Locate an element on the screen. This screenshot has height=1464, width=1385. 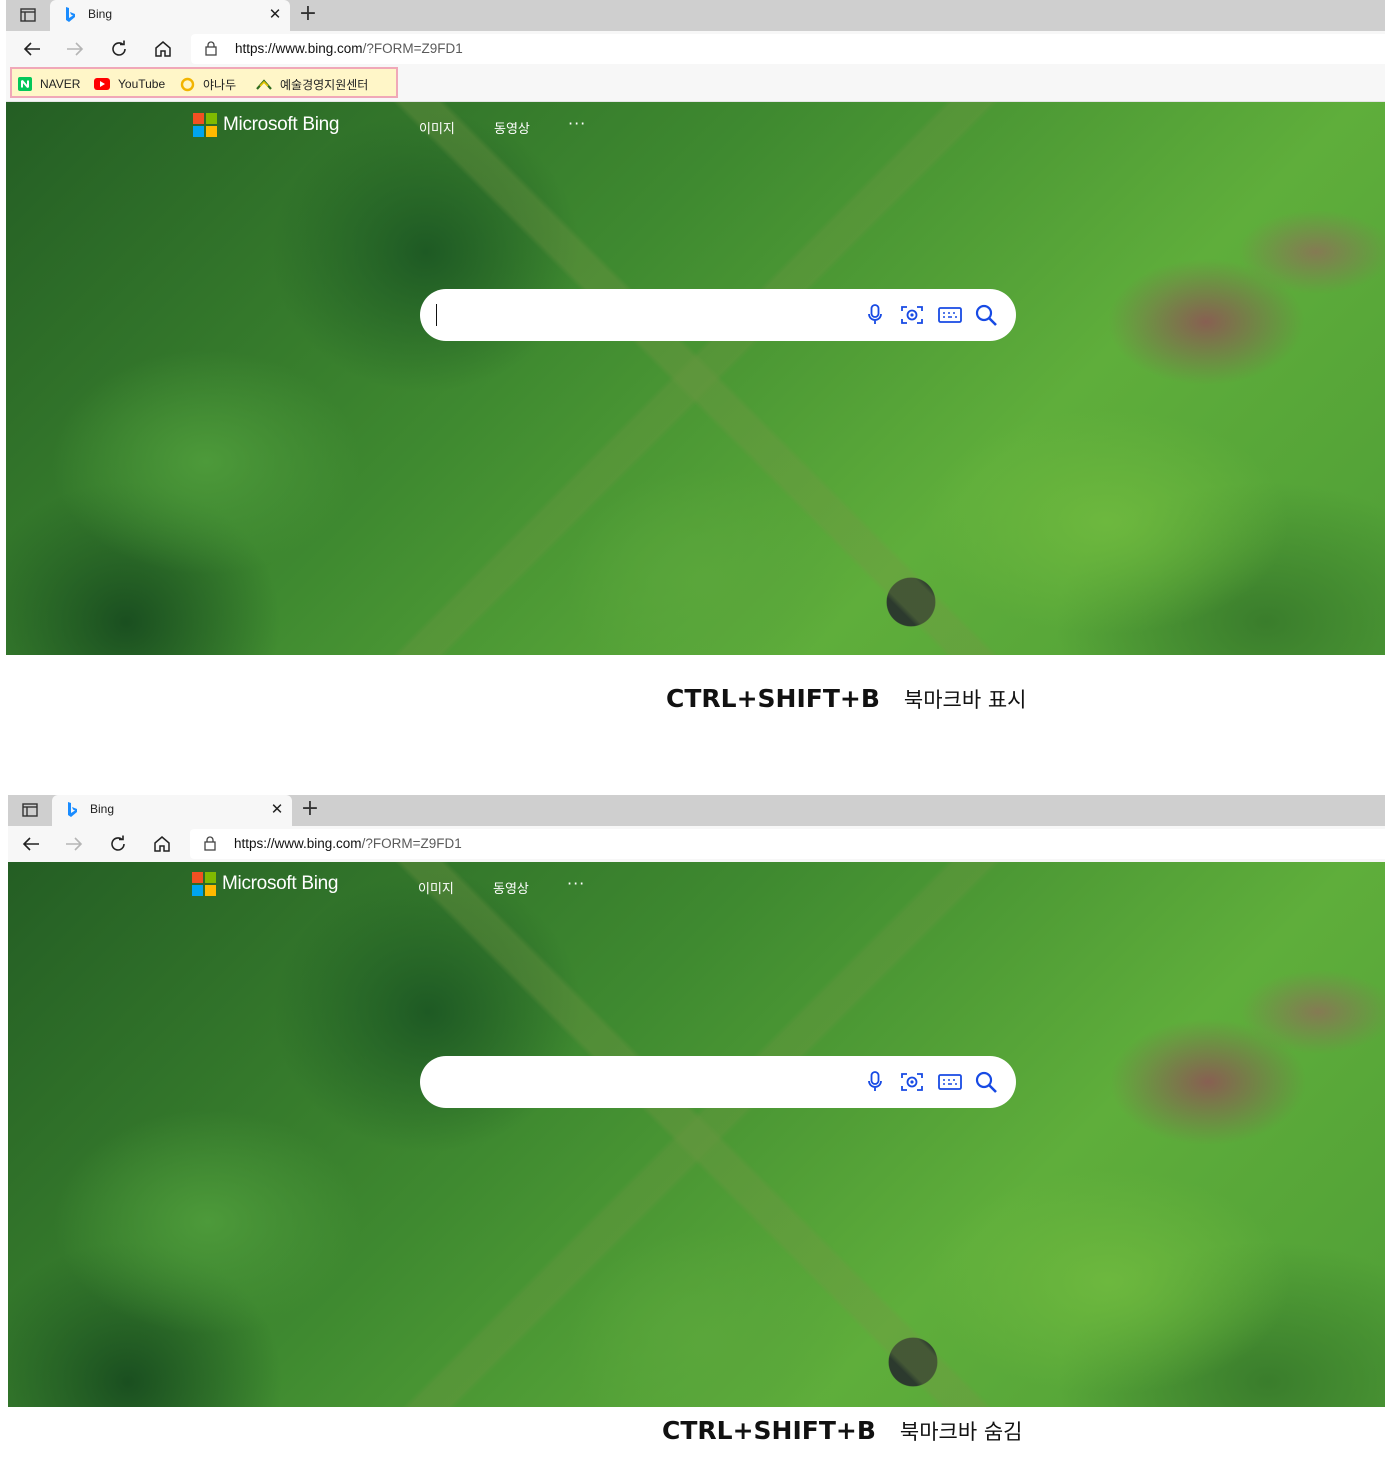
bookmark-label: NAVER is located at coordinates (60, 84).